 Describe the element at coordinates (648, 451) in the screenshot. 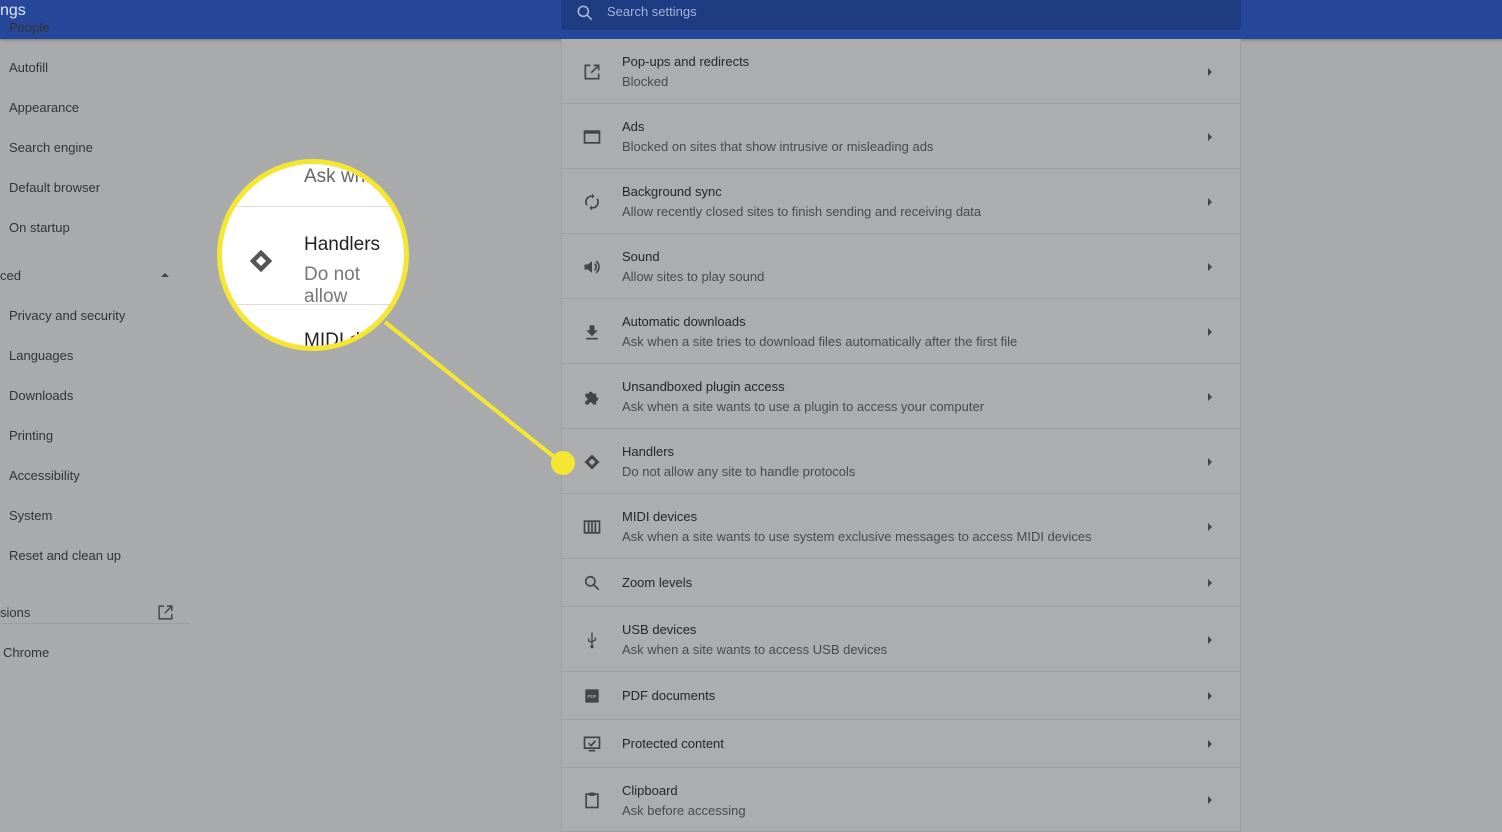

I see `setting-title: Handlers` at that location.